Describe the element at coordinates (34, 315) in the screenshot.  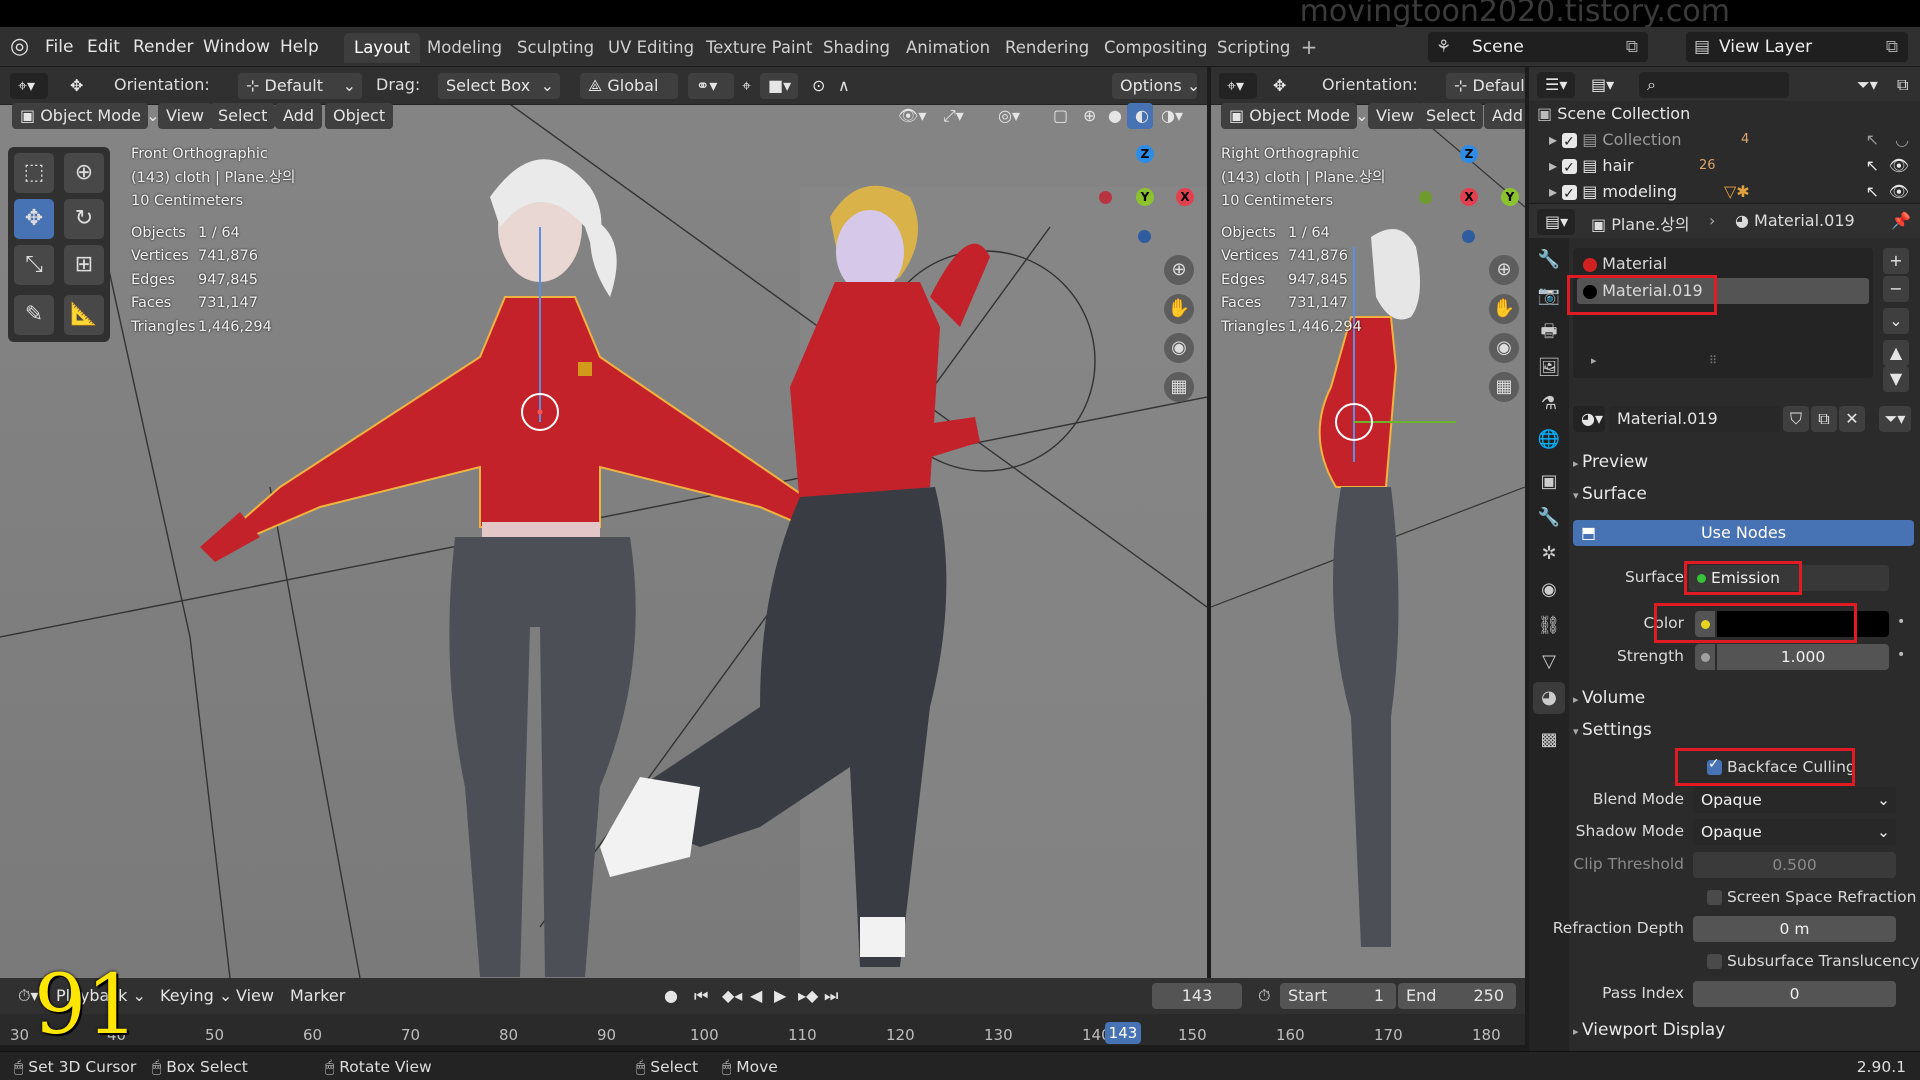
I see `annotate-tool-icon: ✎` at that location.